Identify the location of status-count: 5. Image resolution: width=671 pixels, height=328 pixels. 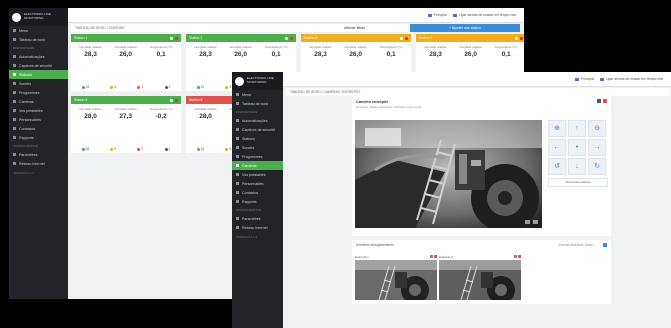
(228, 87).